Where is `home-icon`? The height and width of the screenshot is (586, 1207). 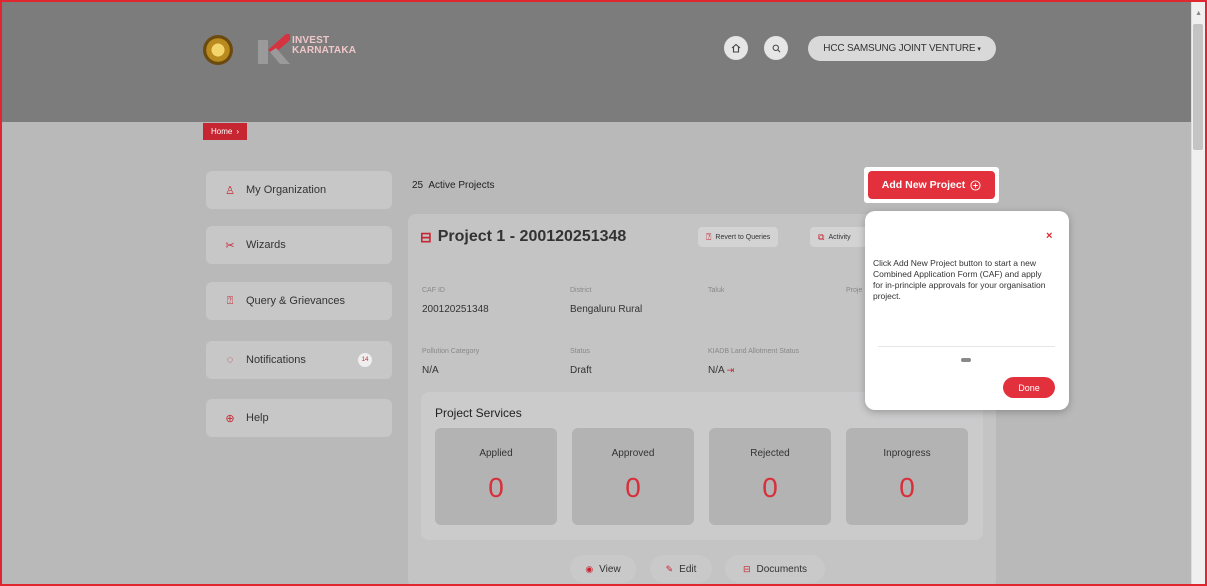 home-icon is located at coordinates (736, 48).